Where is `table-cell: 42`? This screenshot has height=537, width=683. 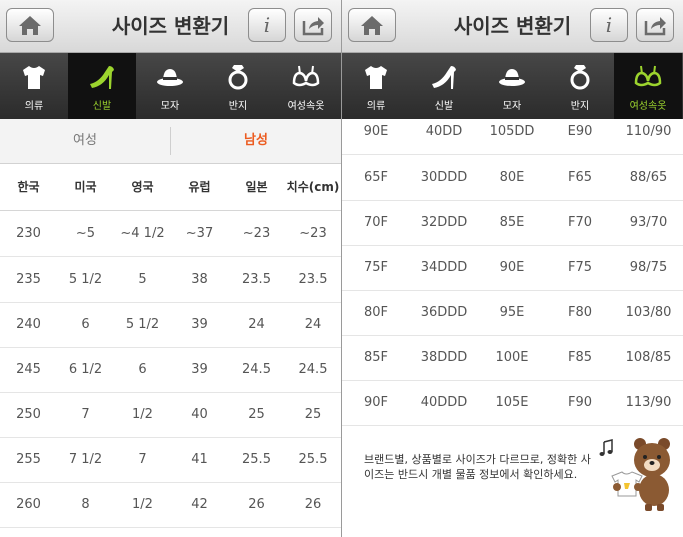
table-cell: 42 is located at coordinates (199, 504).